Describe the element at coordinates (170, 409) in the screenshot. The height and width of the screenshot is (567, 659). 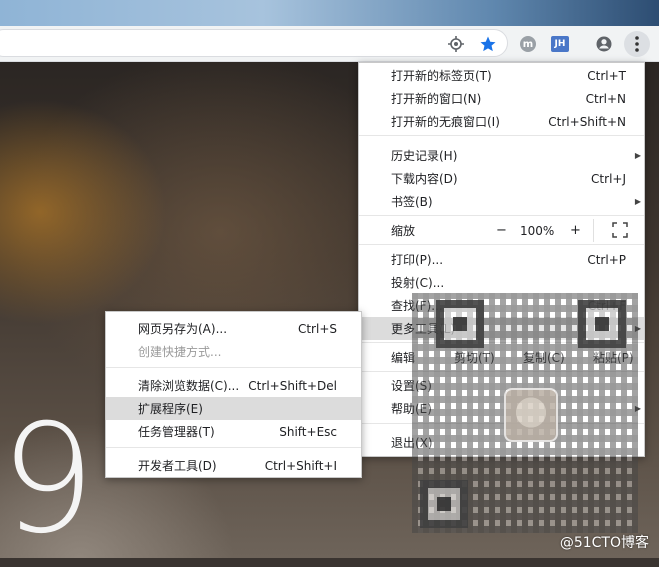
I see `menu-item-label: 扩展程序(E)` at that location.